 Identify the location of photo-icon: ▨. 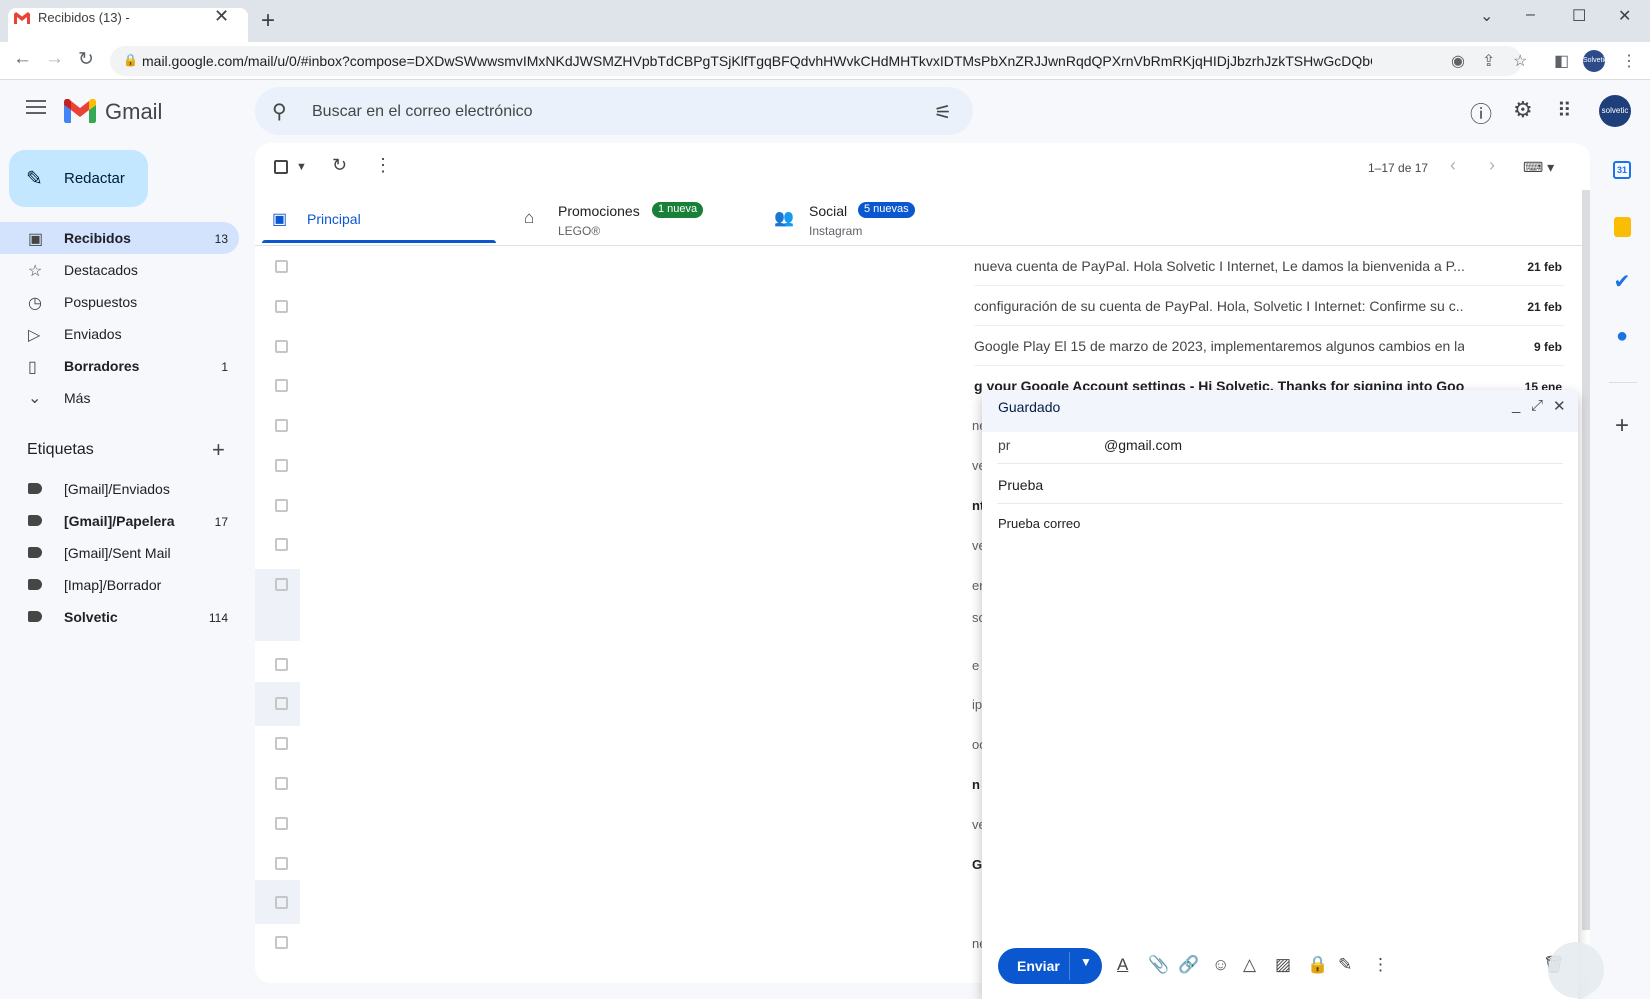
(1283, 965).